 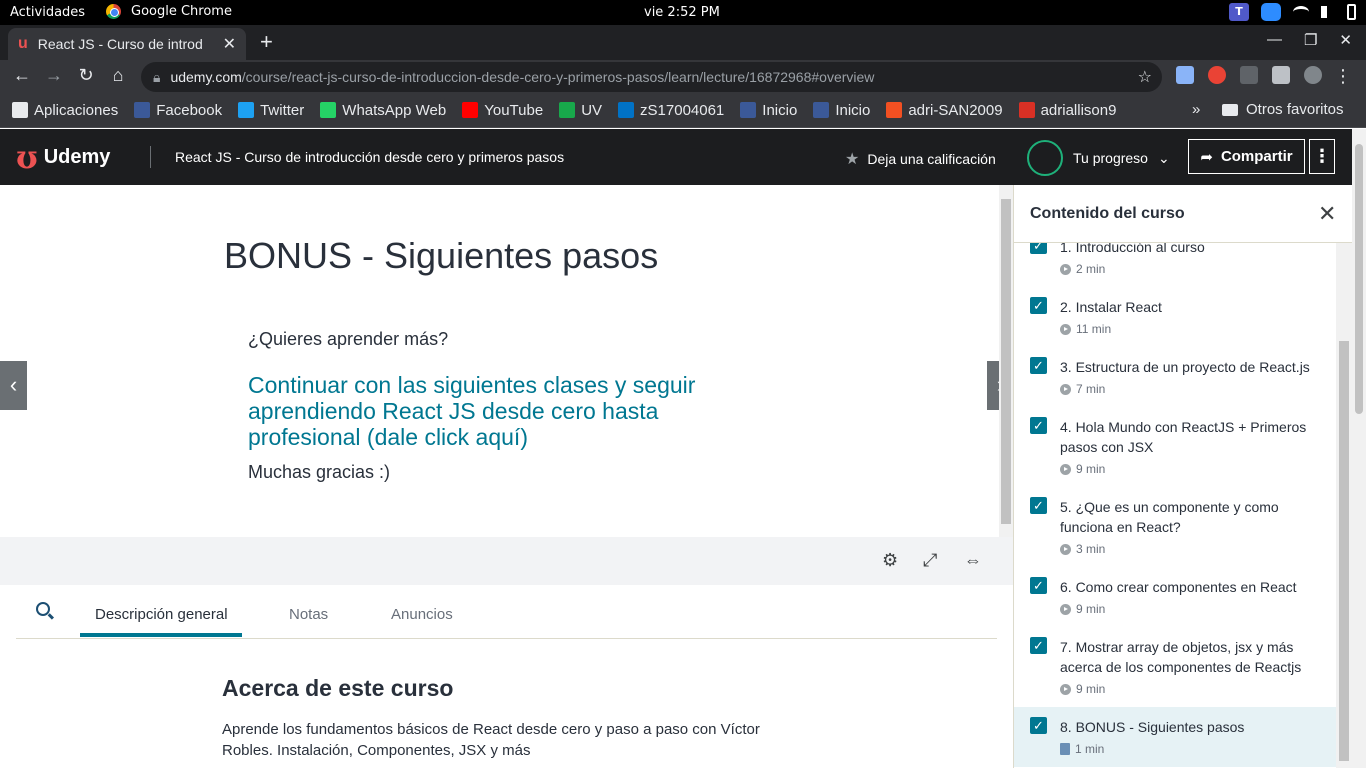 What do you see at coordinates (1295, 109) in the screenshot?
I see `other-bookmarks-label: Otros favoritos` at bounding box center [1295, 109].